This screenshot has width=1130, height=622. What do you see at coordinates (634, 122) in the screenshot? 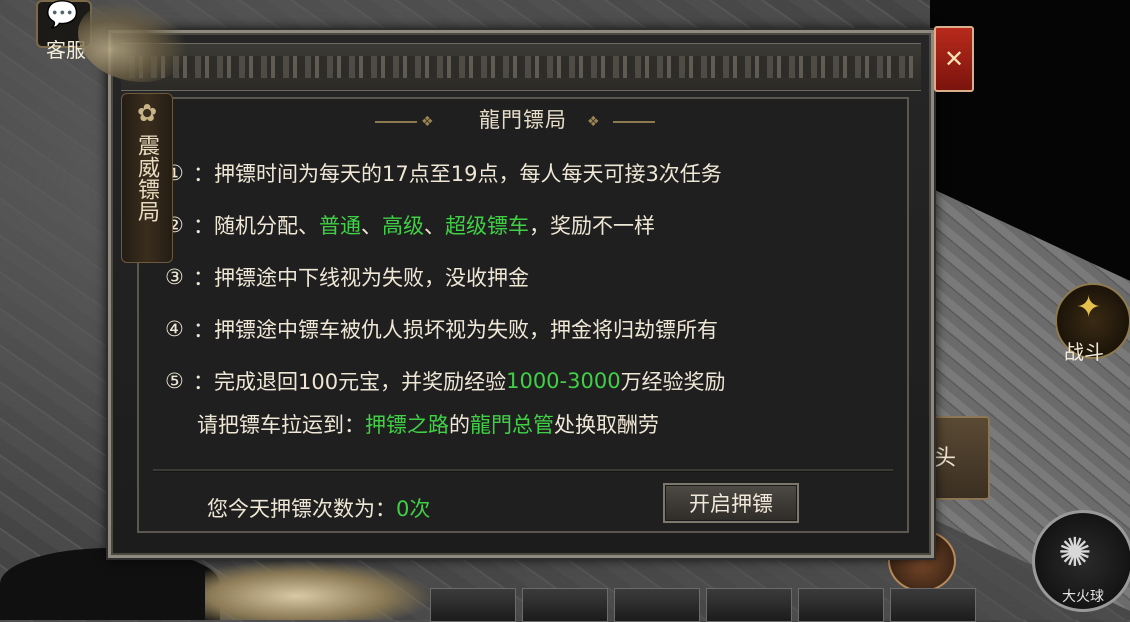
I see `title-divider-right` at bounding box center [634, 122].